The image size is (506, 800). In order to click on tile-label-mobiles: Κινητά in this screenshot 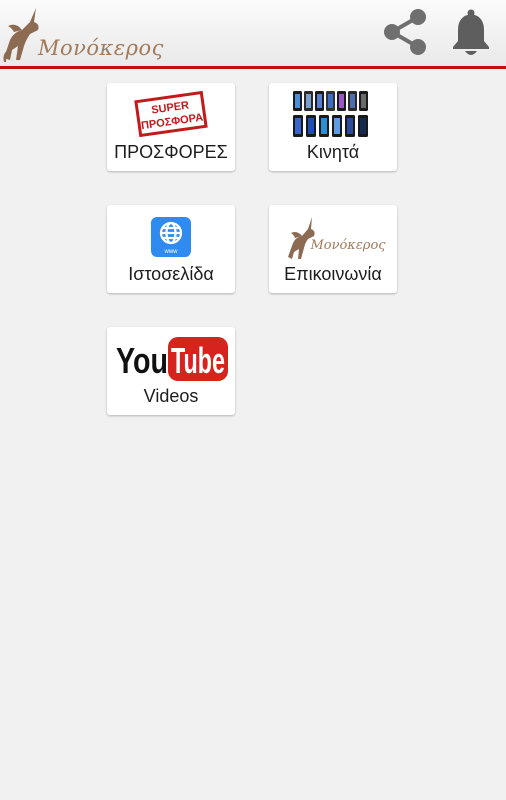, I will do `click(333, 152)`.